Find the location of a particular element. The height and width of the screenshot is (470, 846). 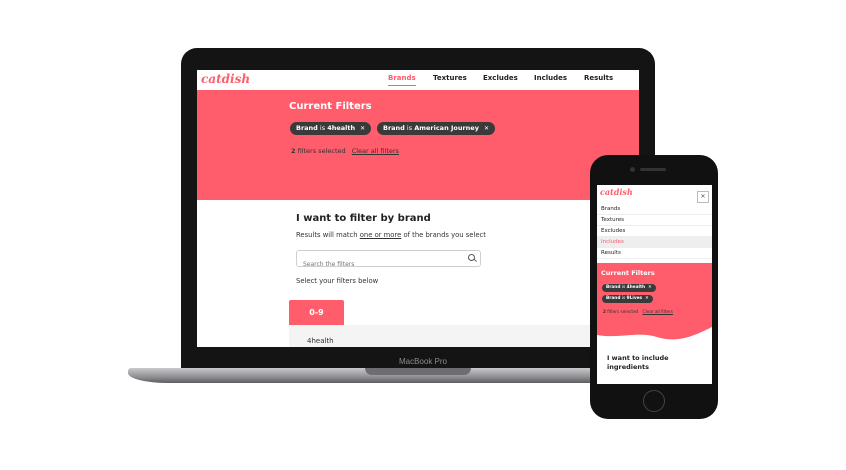

search-field is located at coordinates (388, 261).